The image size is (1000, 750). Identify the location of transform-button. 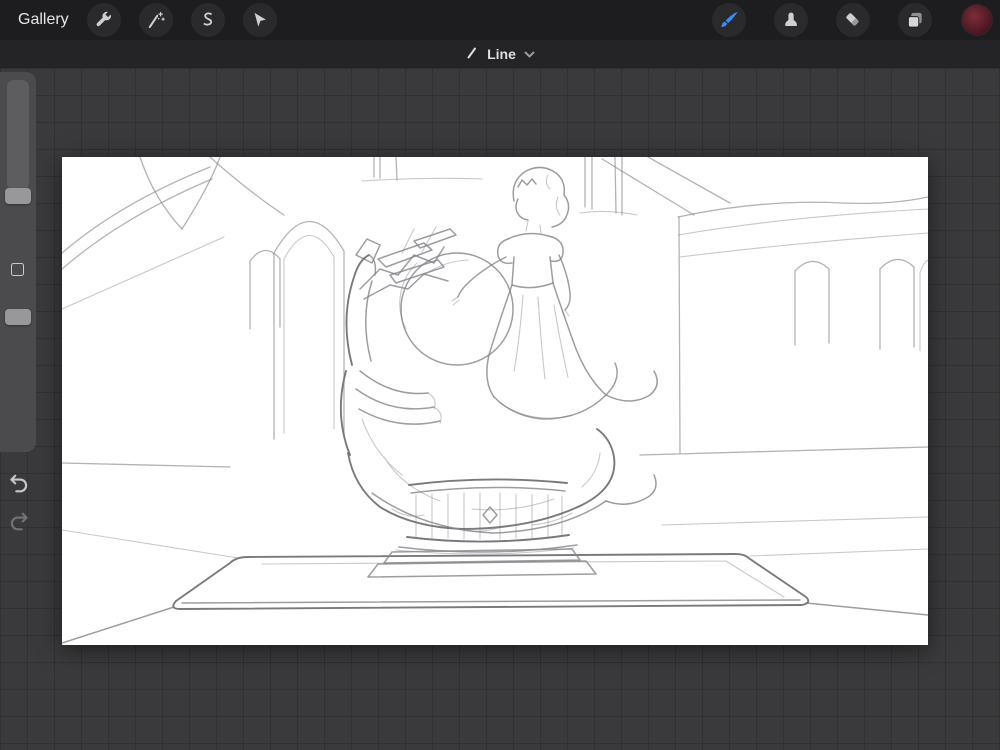
(259, 20).